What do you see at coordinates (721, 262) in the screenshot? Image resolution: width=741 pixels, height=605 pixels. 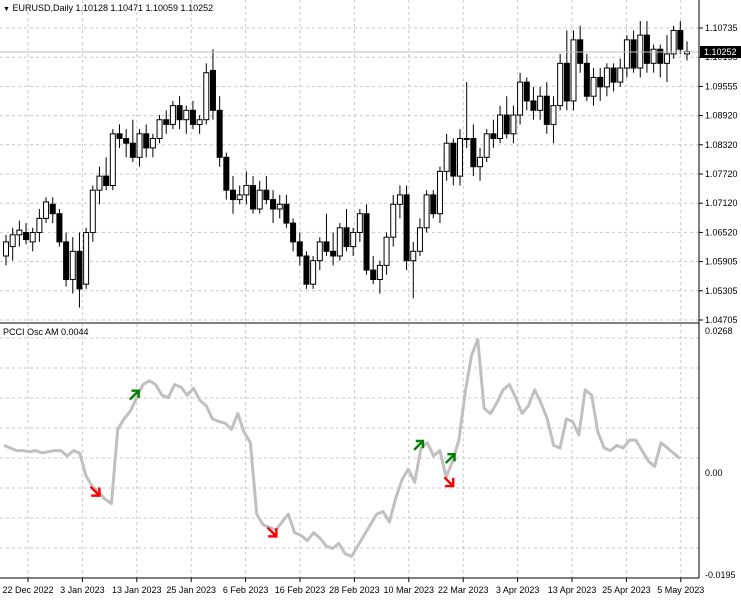 I see `price-label: 1.05905` at bounding box center [721, 262].